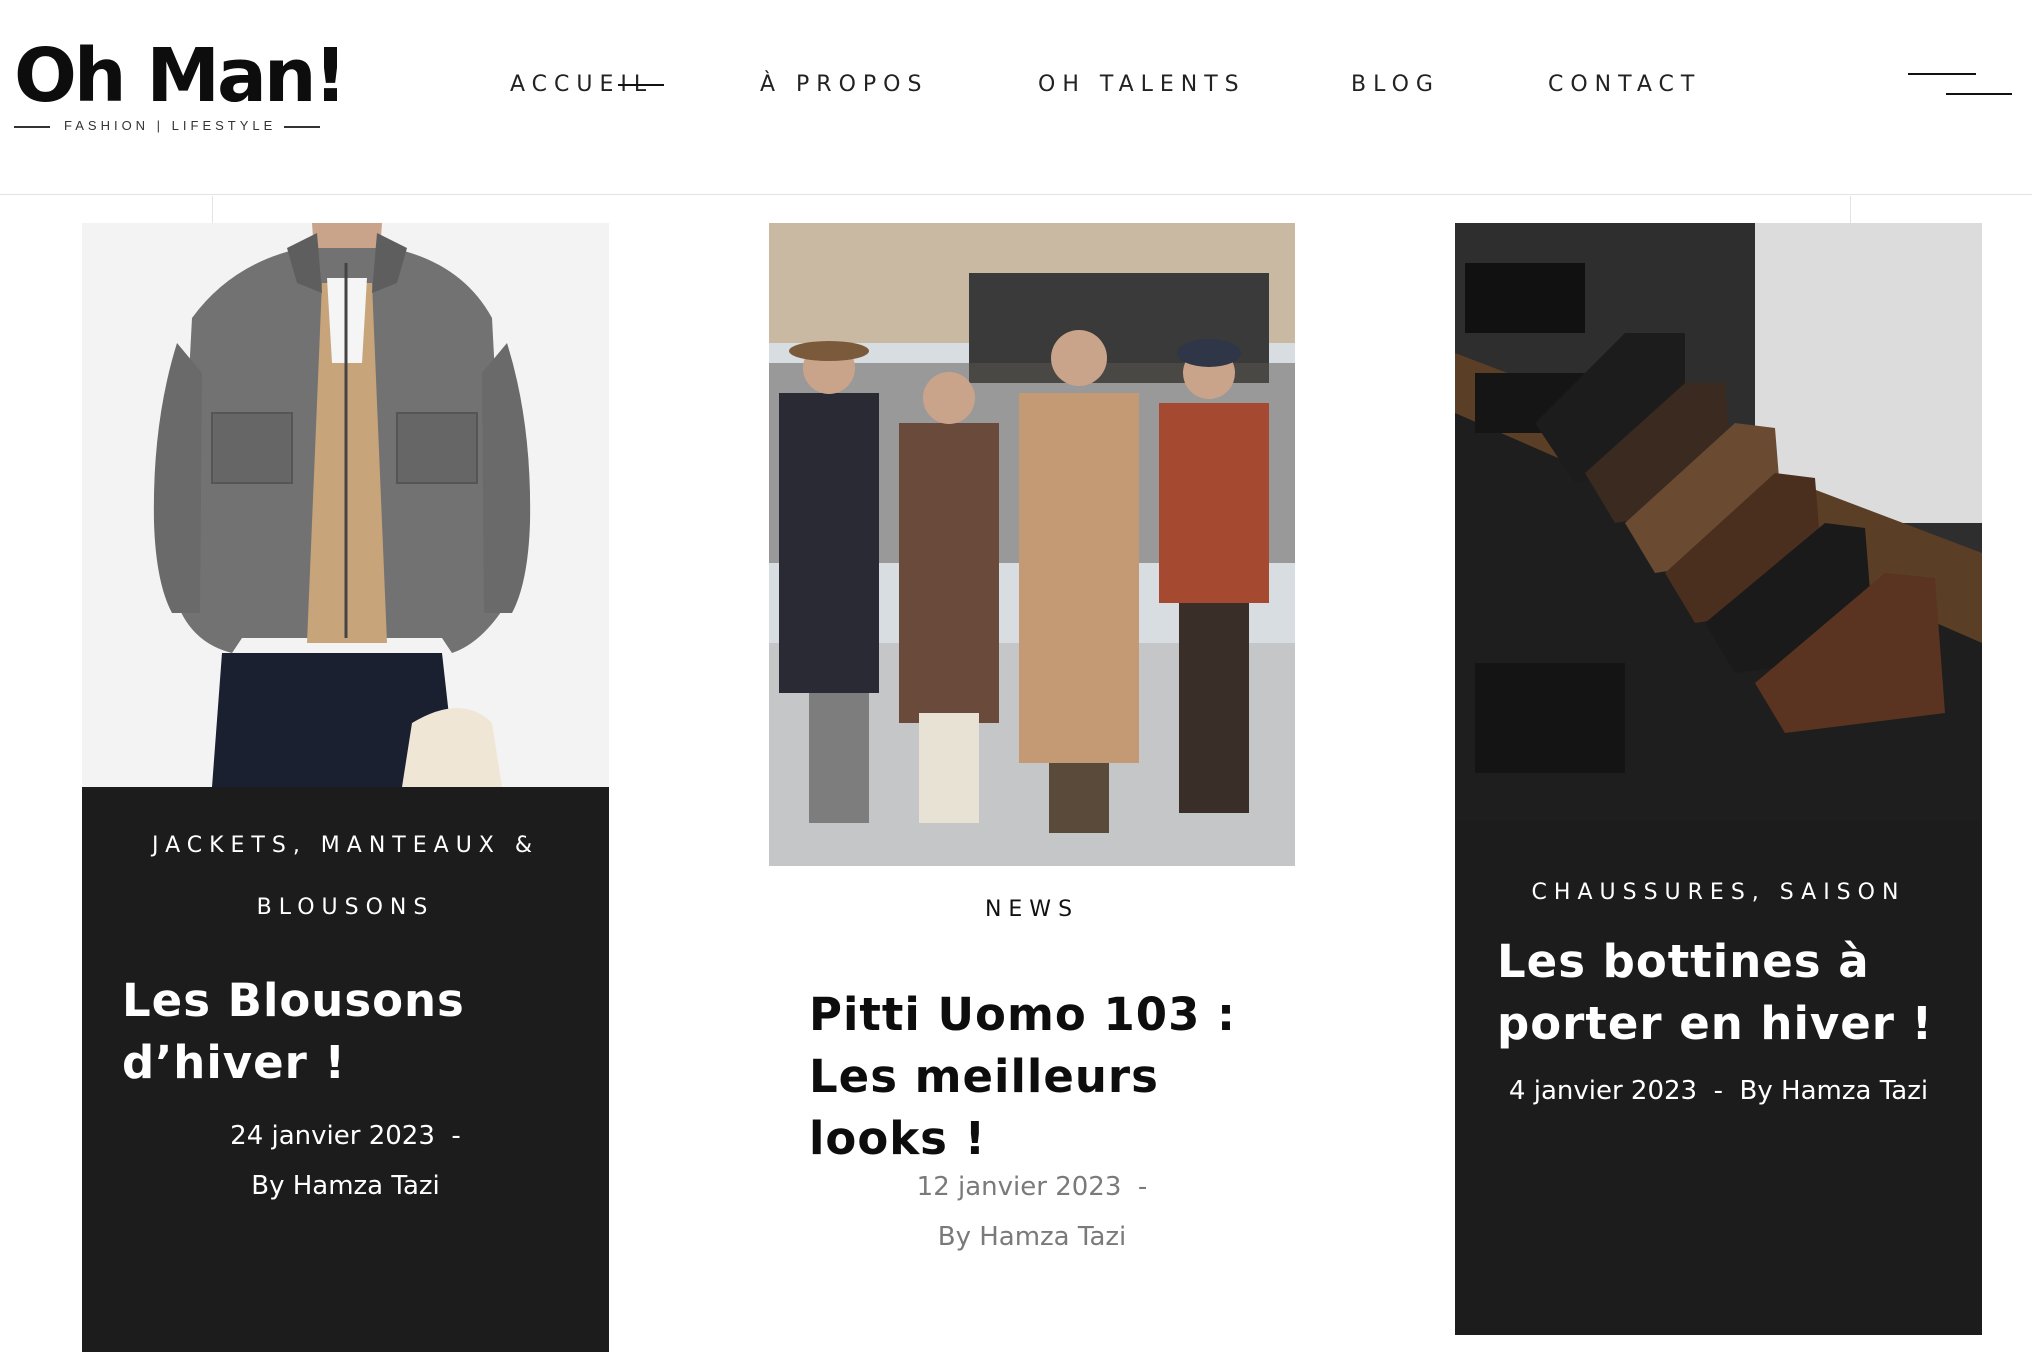 This screenshot has height=1352, width=2032. What do you see at coordinates (345, 845) in the screenshot?
I see `post-category-line: JACKETS, MANTEAUX &` at bounding box center [345, 845].